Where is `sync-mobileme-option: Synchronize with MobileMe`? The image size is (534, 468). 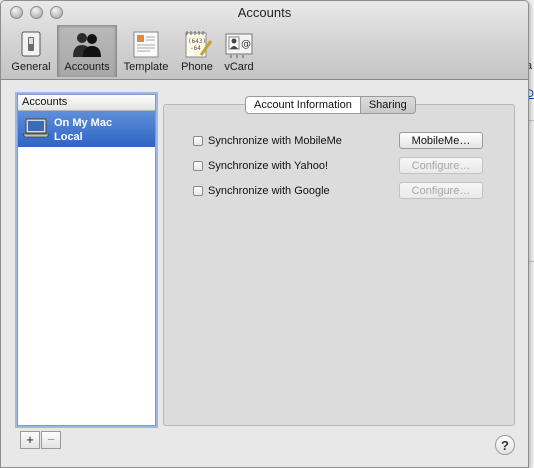
sync-mobileme-option: Synchronize with MobileMe is located at coordinates (267, 141).